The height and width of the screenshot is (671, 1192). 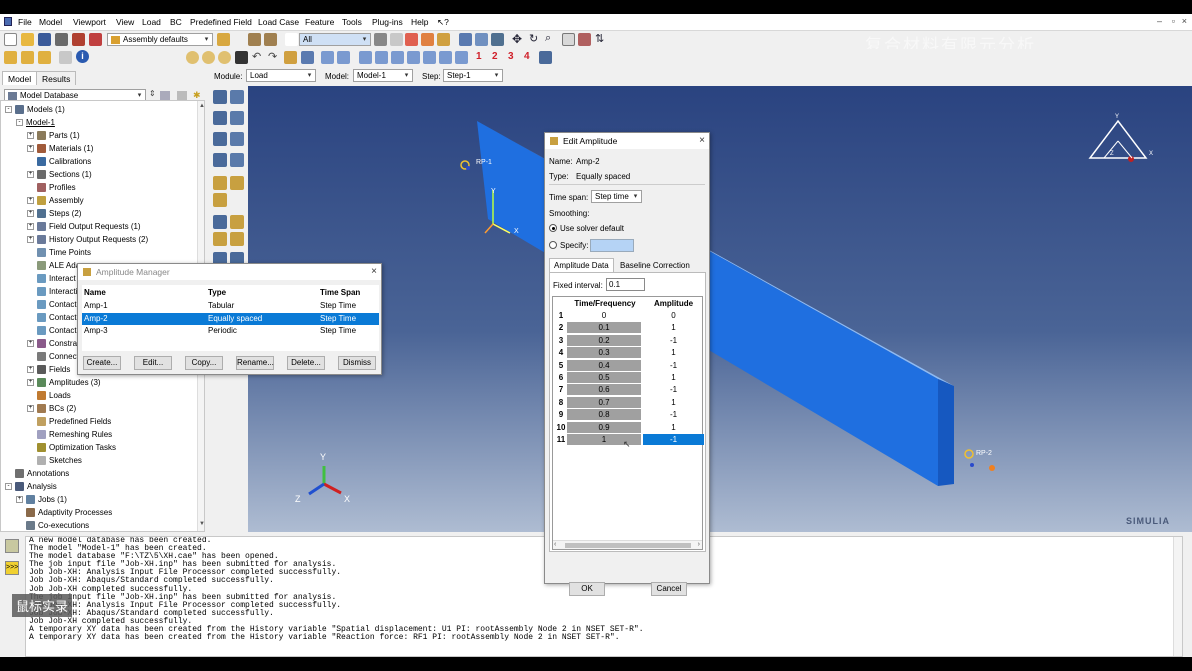 What do you see at coordinates (380, 39) in the screenshot?
I see `filter-icon` at bounding box center [380, 39].